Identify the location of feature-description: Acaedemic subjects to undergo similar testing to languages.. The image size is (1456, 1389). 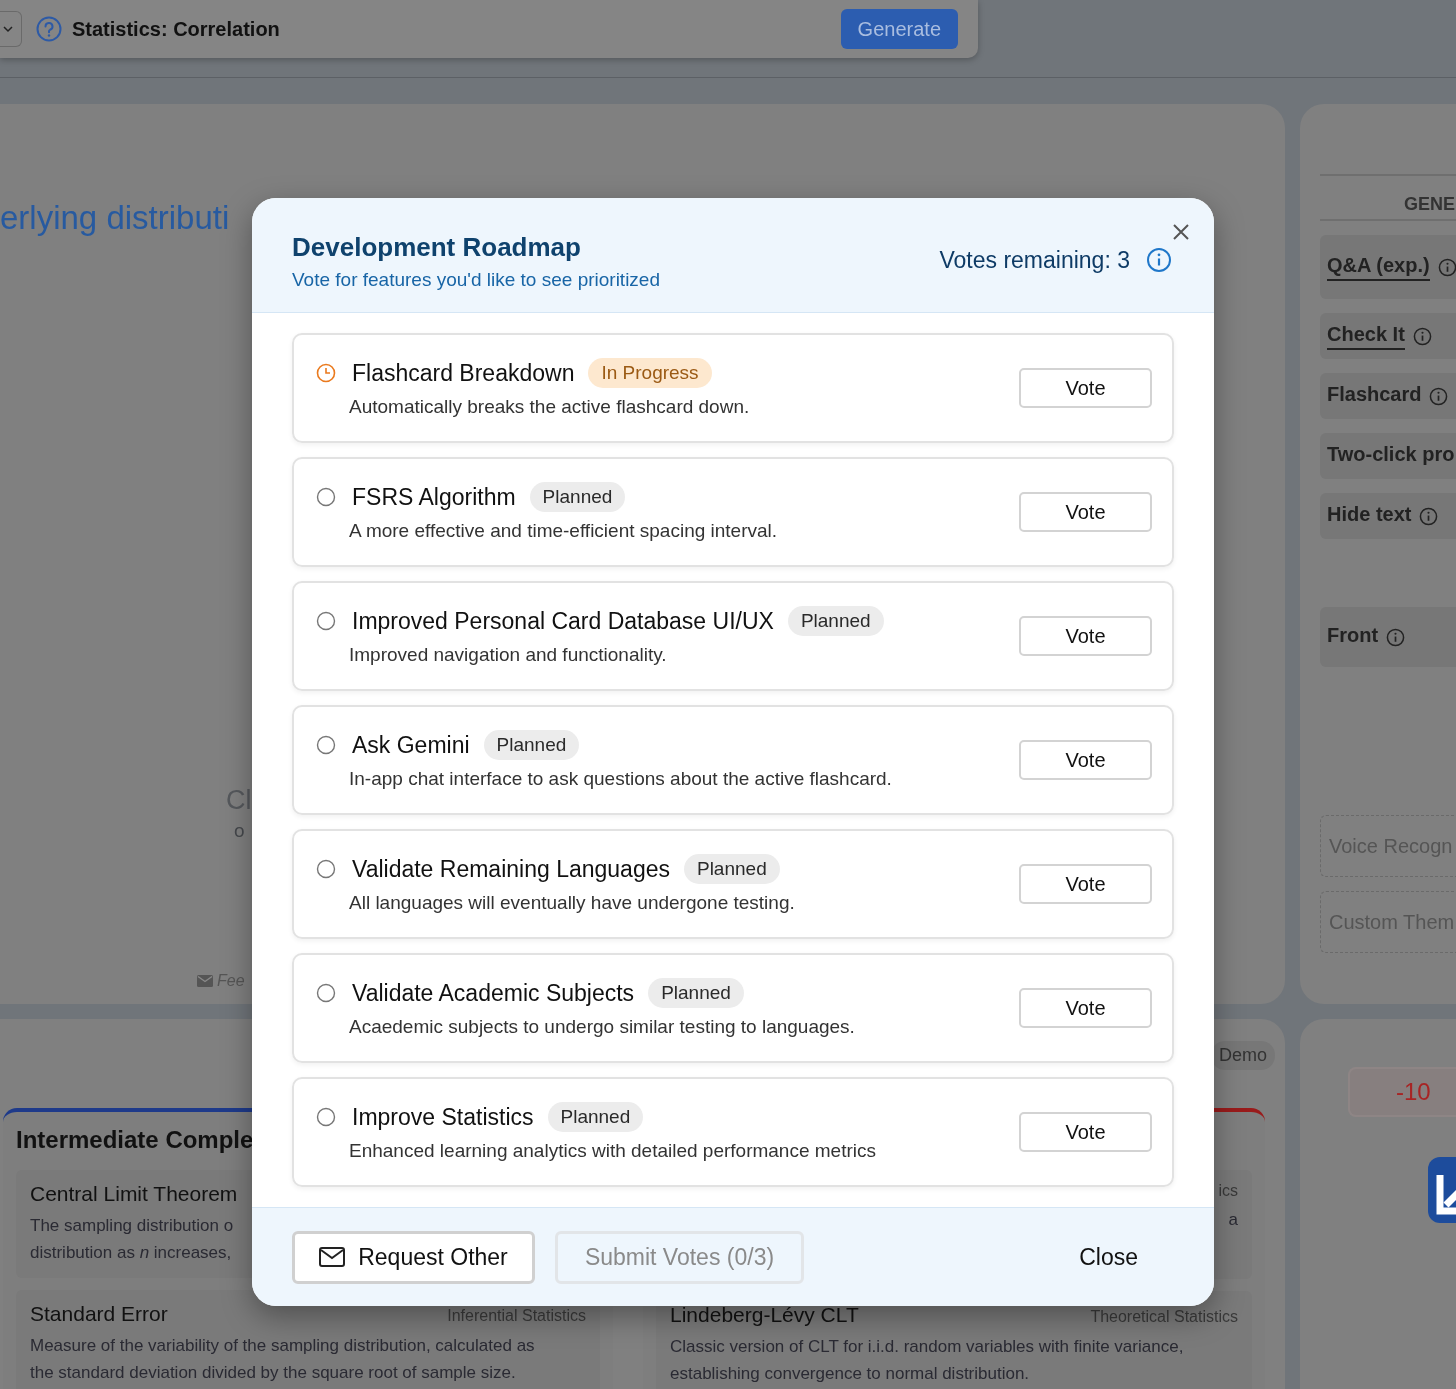
(602, 1027).